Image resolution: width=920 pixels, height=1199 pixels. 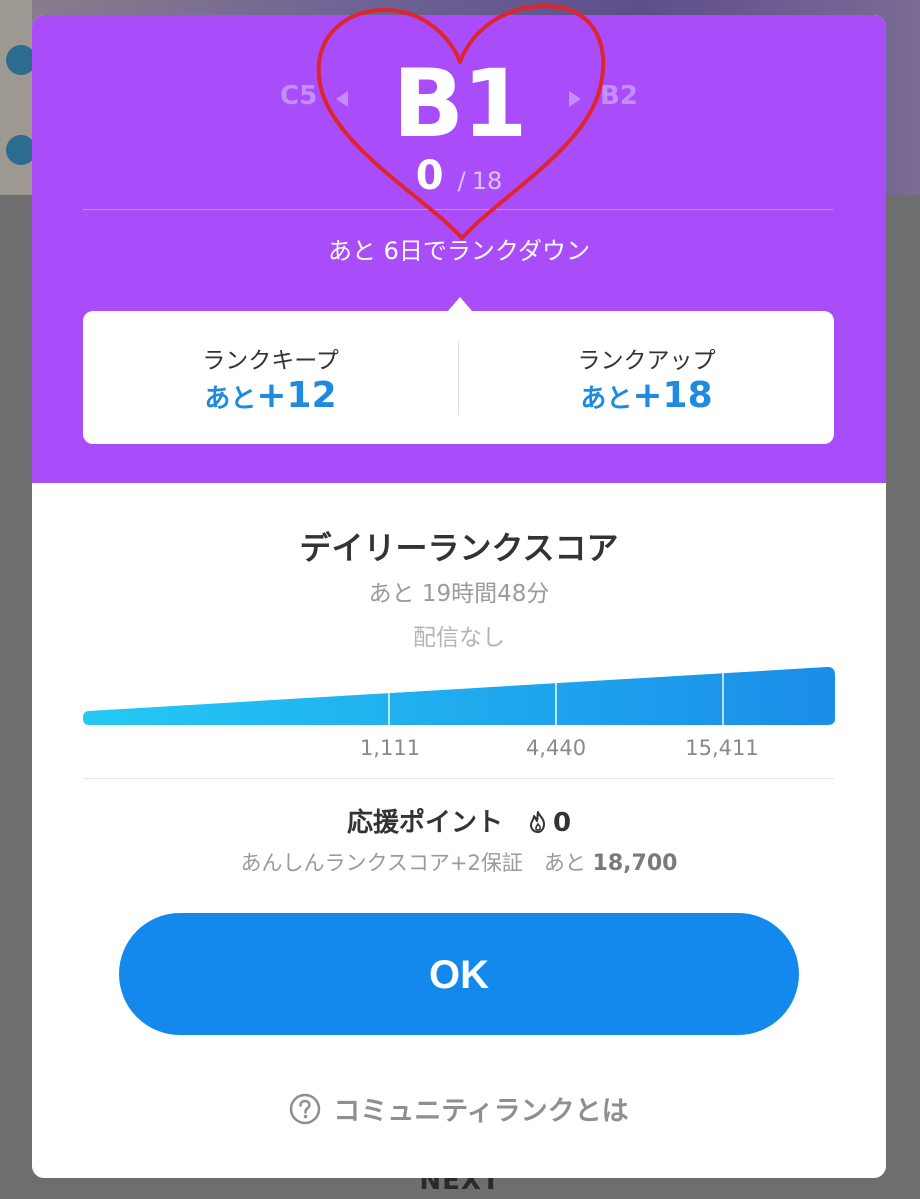 I want to click on daily-score-title: デイリーランクスコア, so click(x=459, y=548).